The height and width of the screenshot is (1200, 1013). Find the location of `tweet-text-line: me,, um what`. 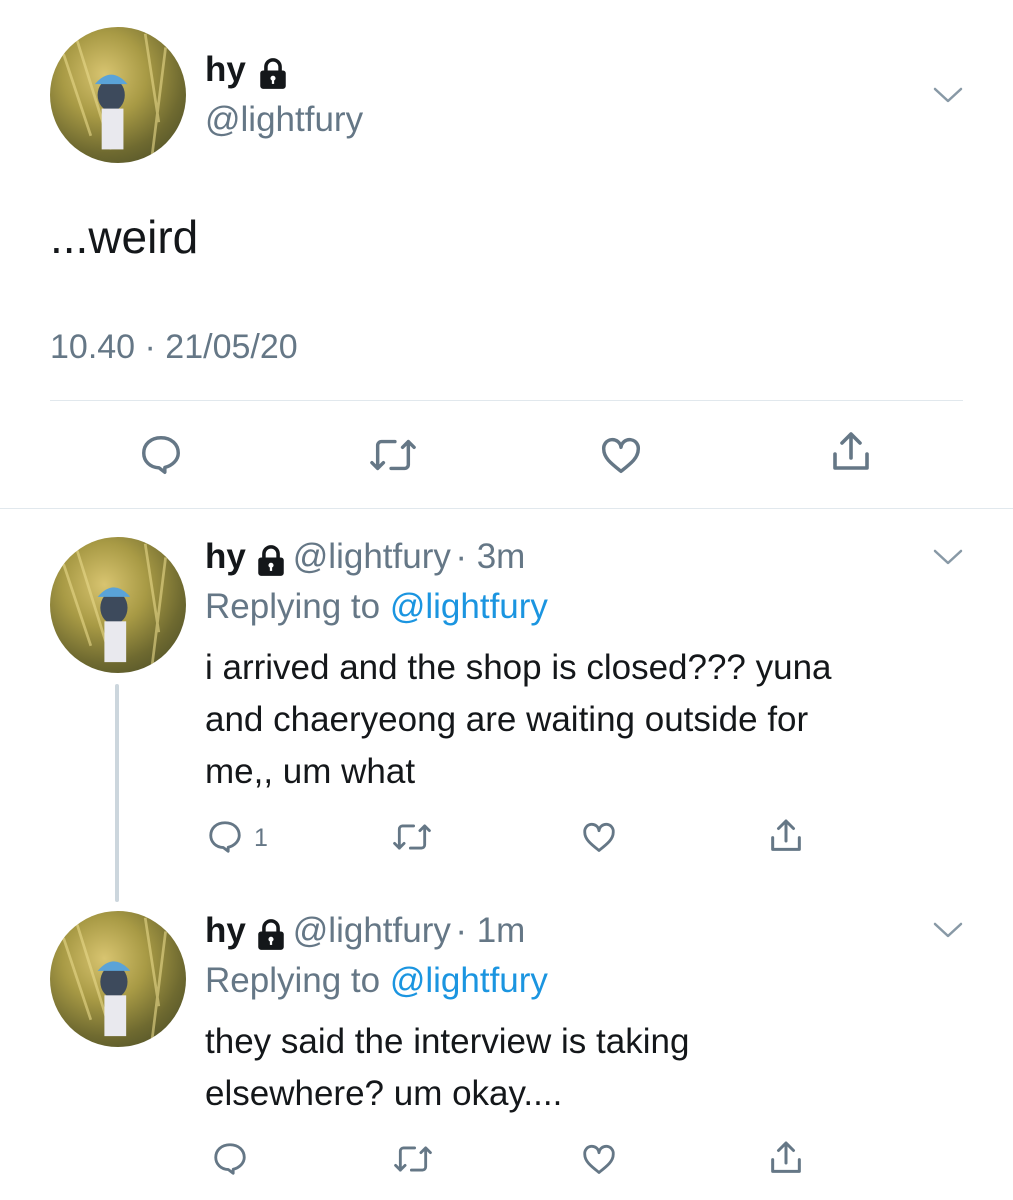

tweet-text-line: me,, um what is located at coordinates (310, 771).